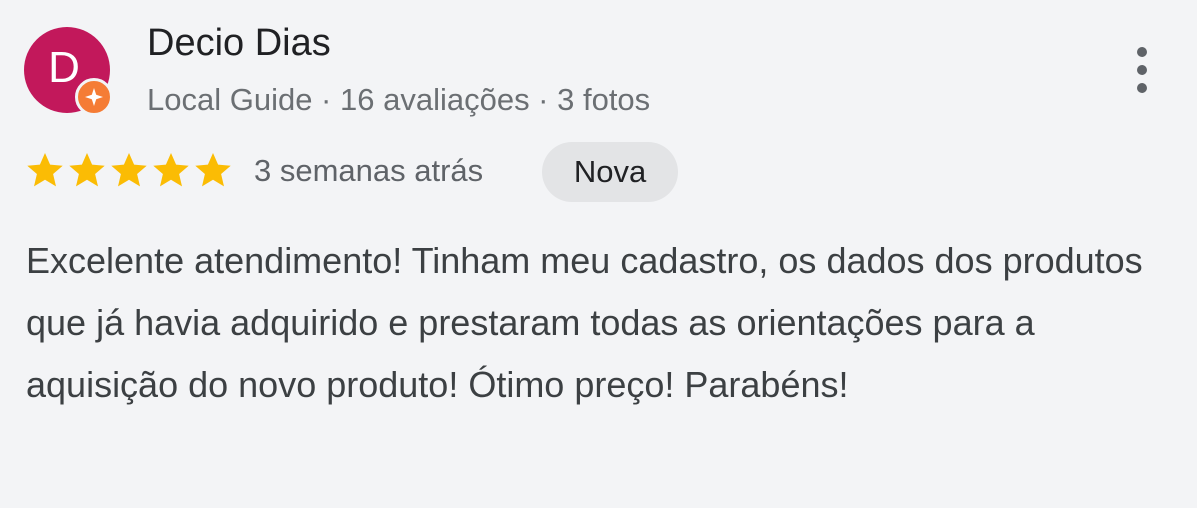  What do you see at coordinates (64, 67) in the screenshot?
I see `avatar-letter: D` at bounding box center [64, 67].